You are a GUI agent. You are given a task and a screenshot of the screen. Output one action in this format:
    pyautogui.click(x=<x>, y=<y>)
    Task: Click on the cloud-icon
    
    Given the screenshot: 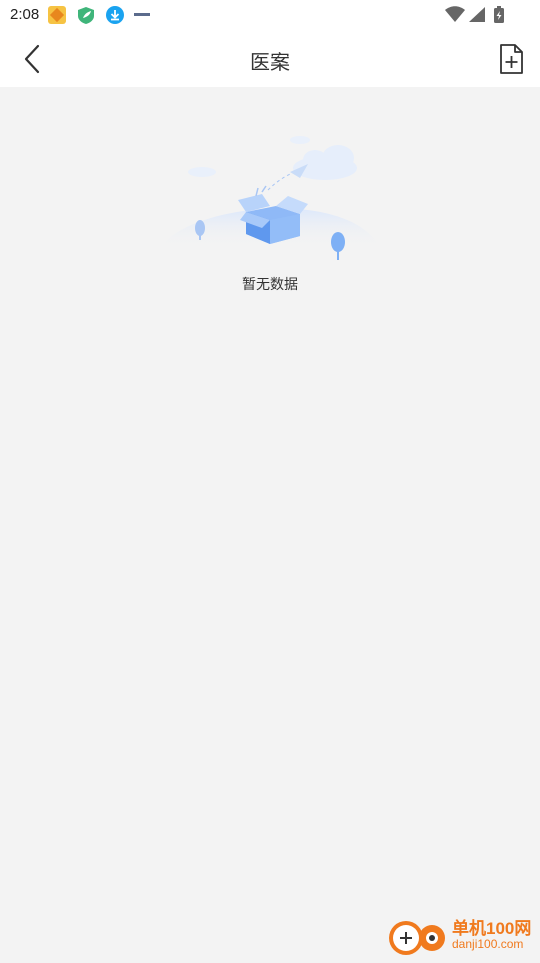 What is the action you would take?
    pyautogui.click(x=325, y=162)
    